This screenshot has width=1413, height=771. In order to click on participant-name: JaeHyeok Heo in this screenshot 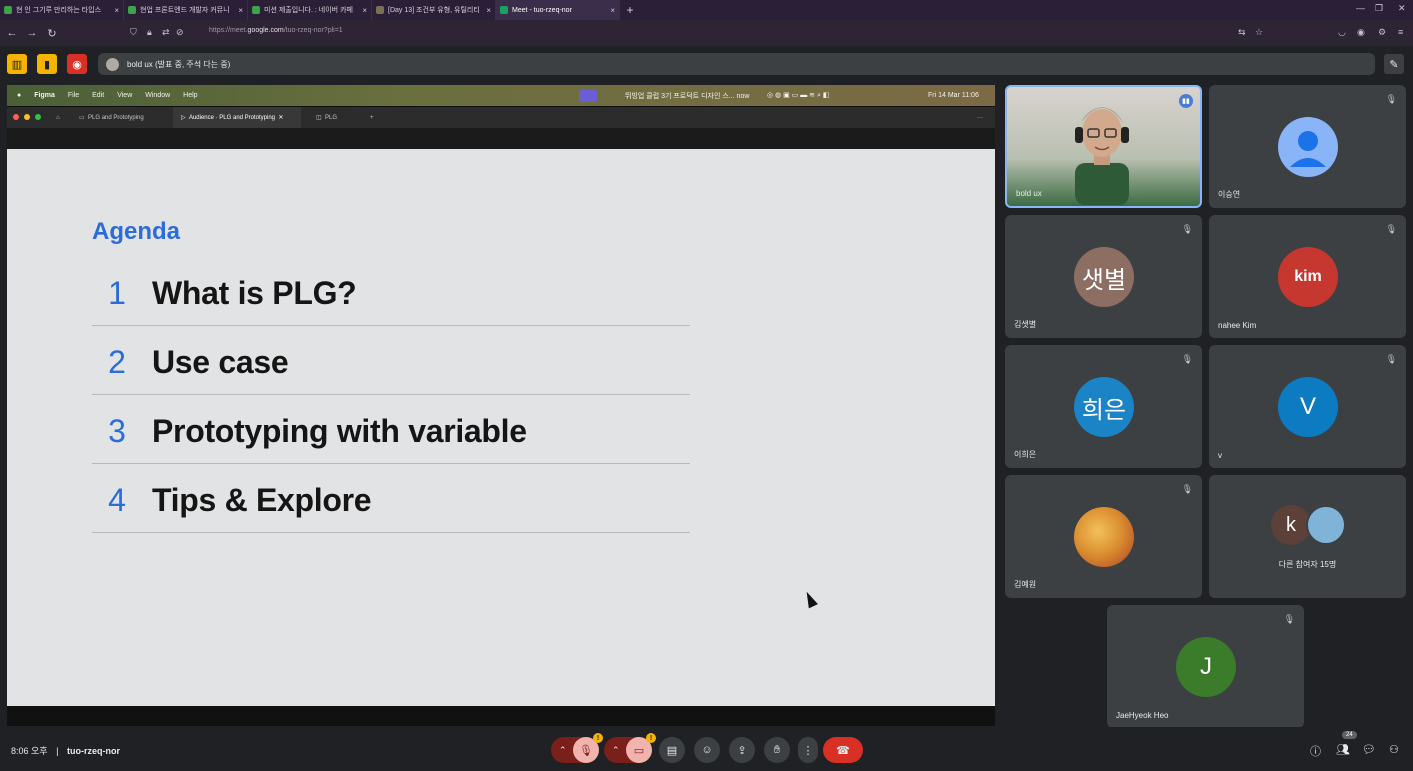, I will do `click(1142, 715)`.